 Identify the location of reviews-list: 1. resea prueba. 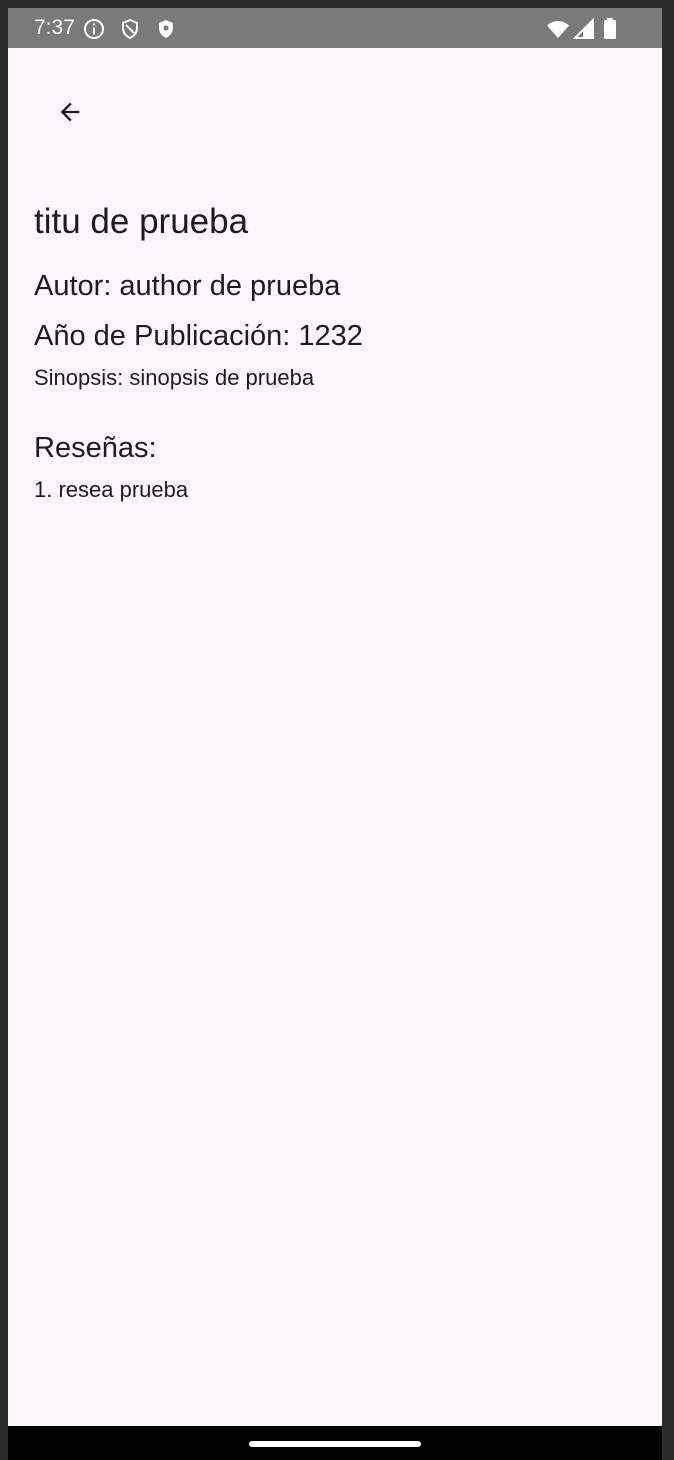
(335, 490).